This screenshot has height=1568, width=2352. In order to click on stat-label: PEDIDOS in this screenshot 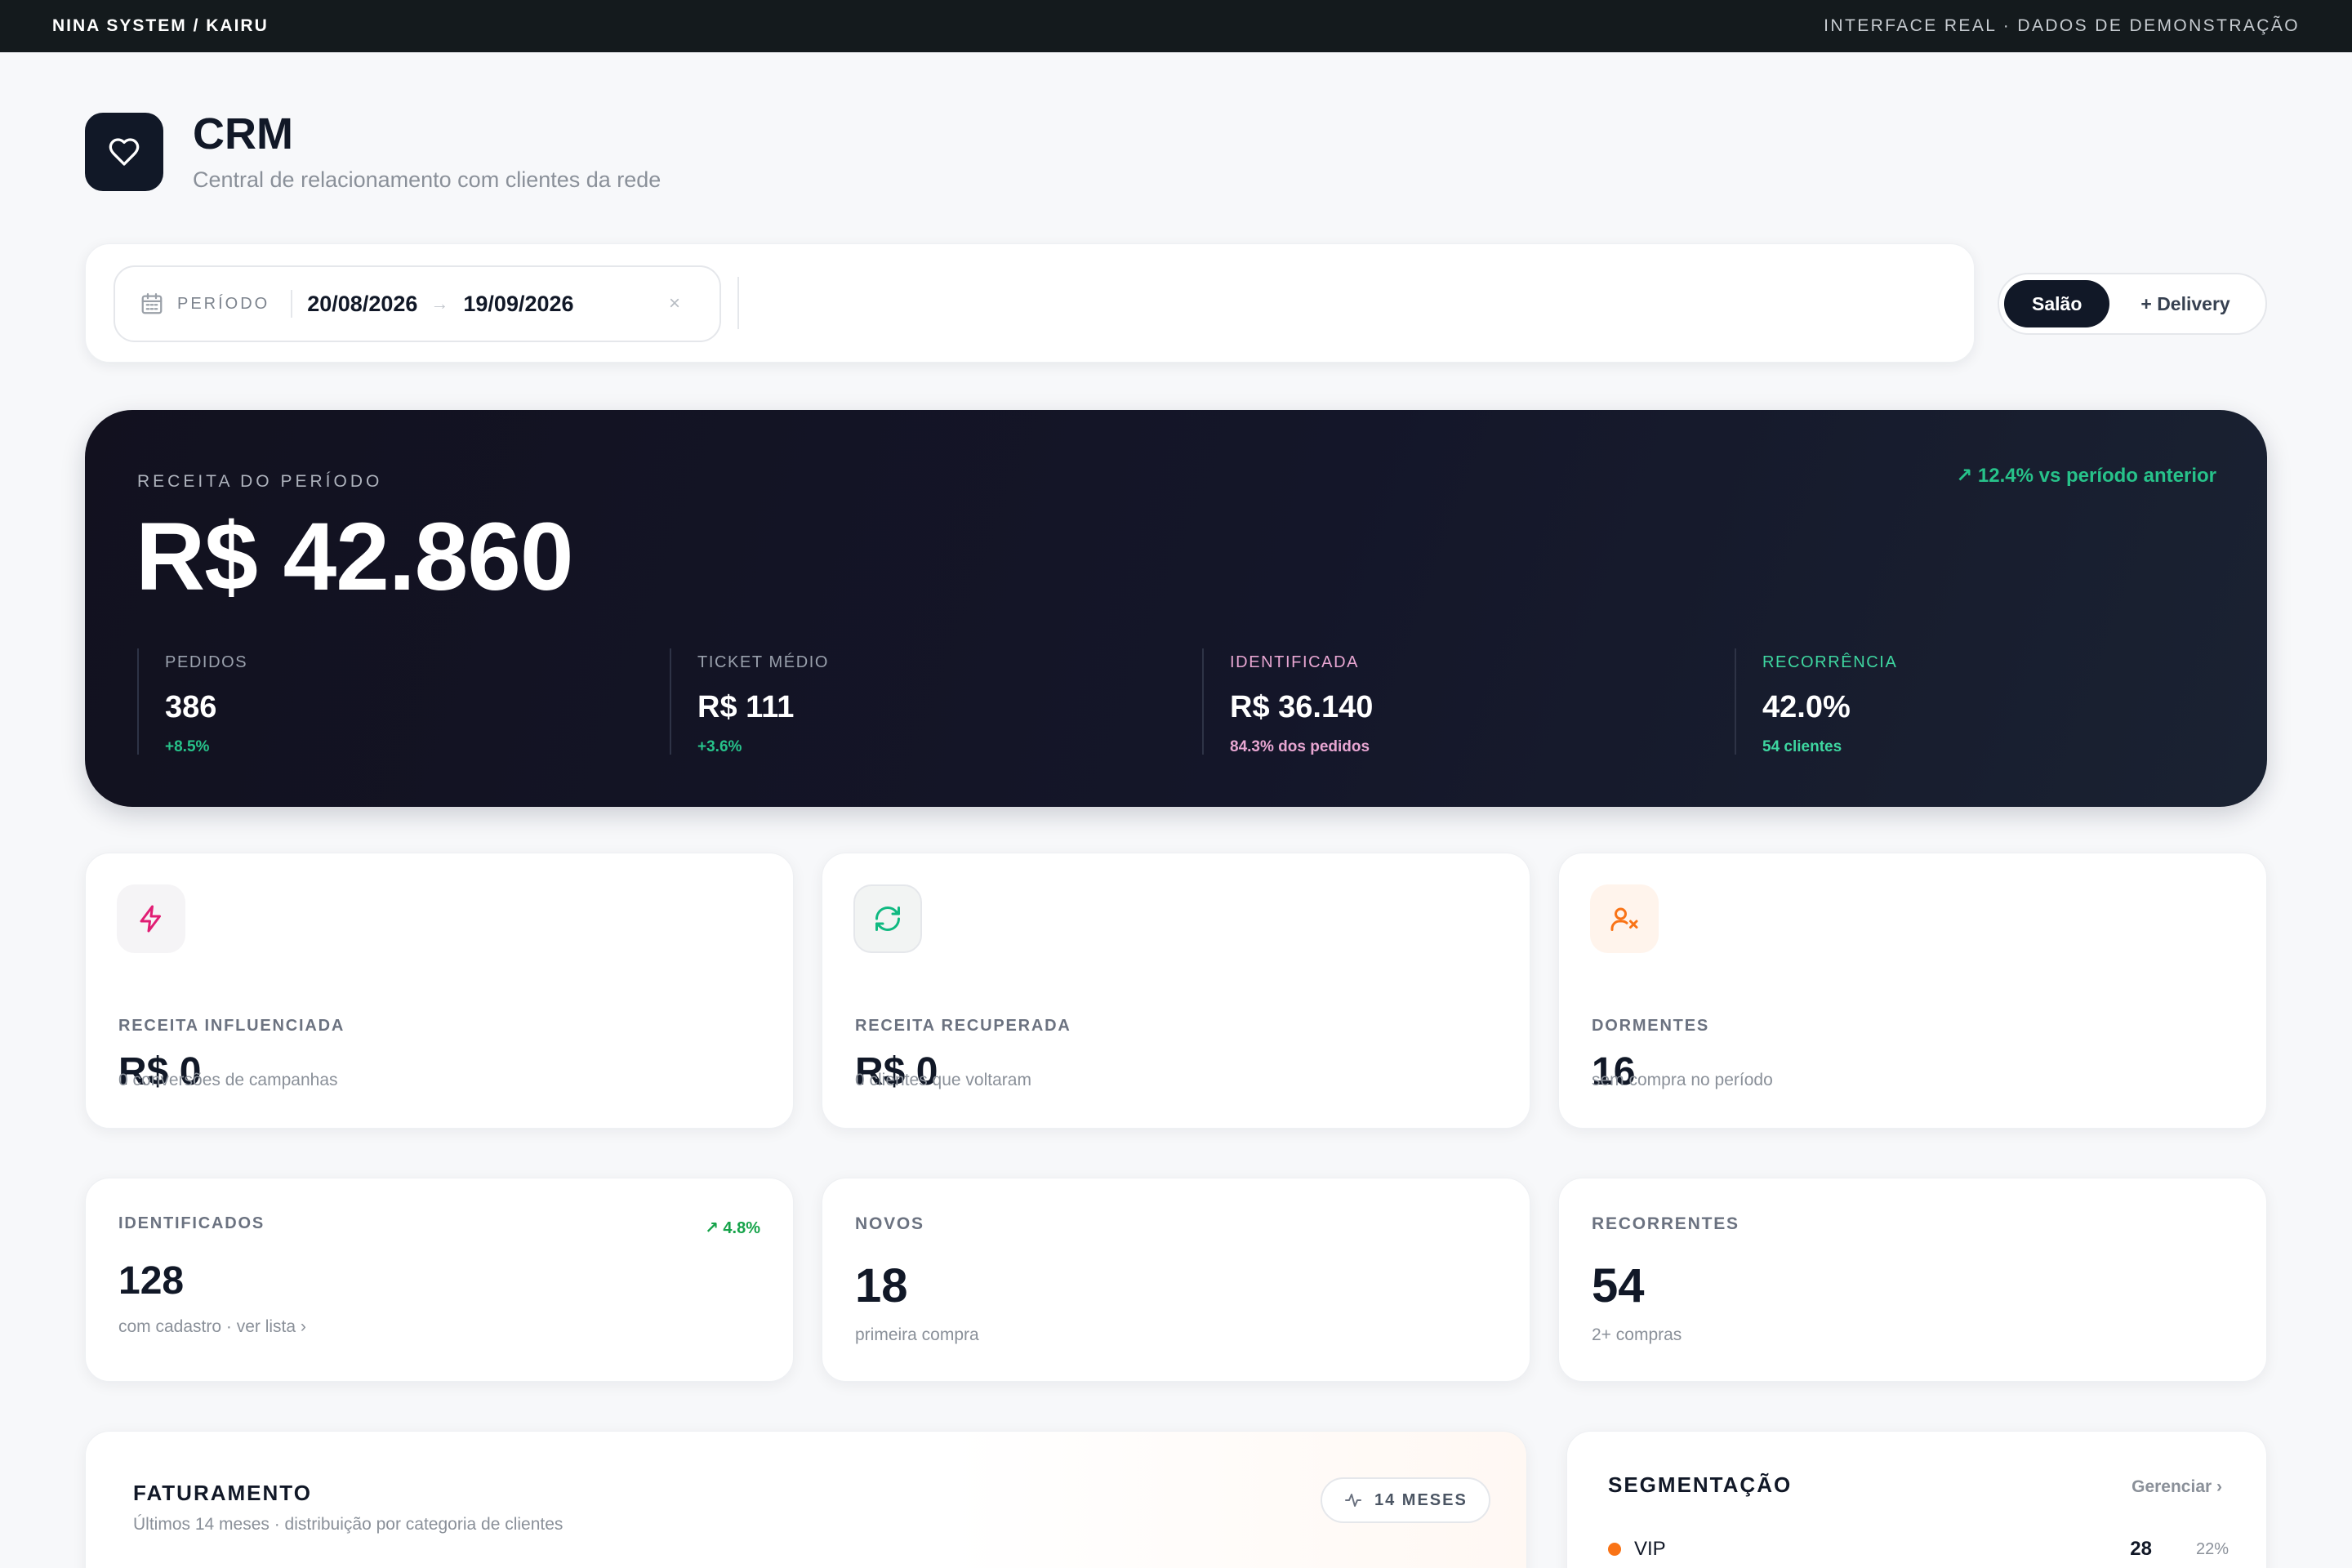, I will do `click(206, 662)`.